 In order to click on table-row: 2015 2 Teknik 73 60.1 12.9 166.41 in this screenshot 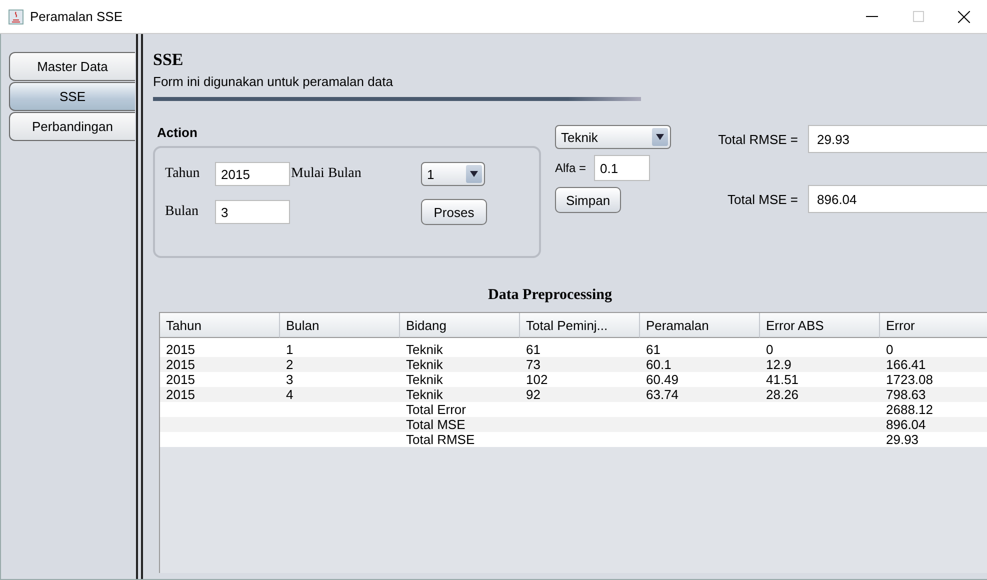, I will do `click(573, 364)`.